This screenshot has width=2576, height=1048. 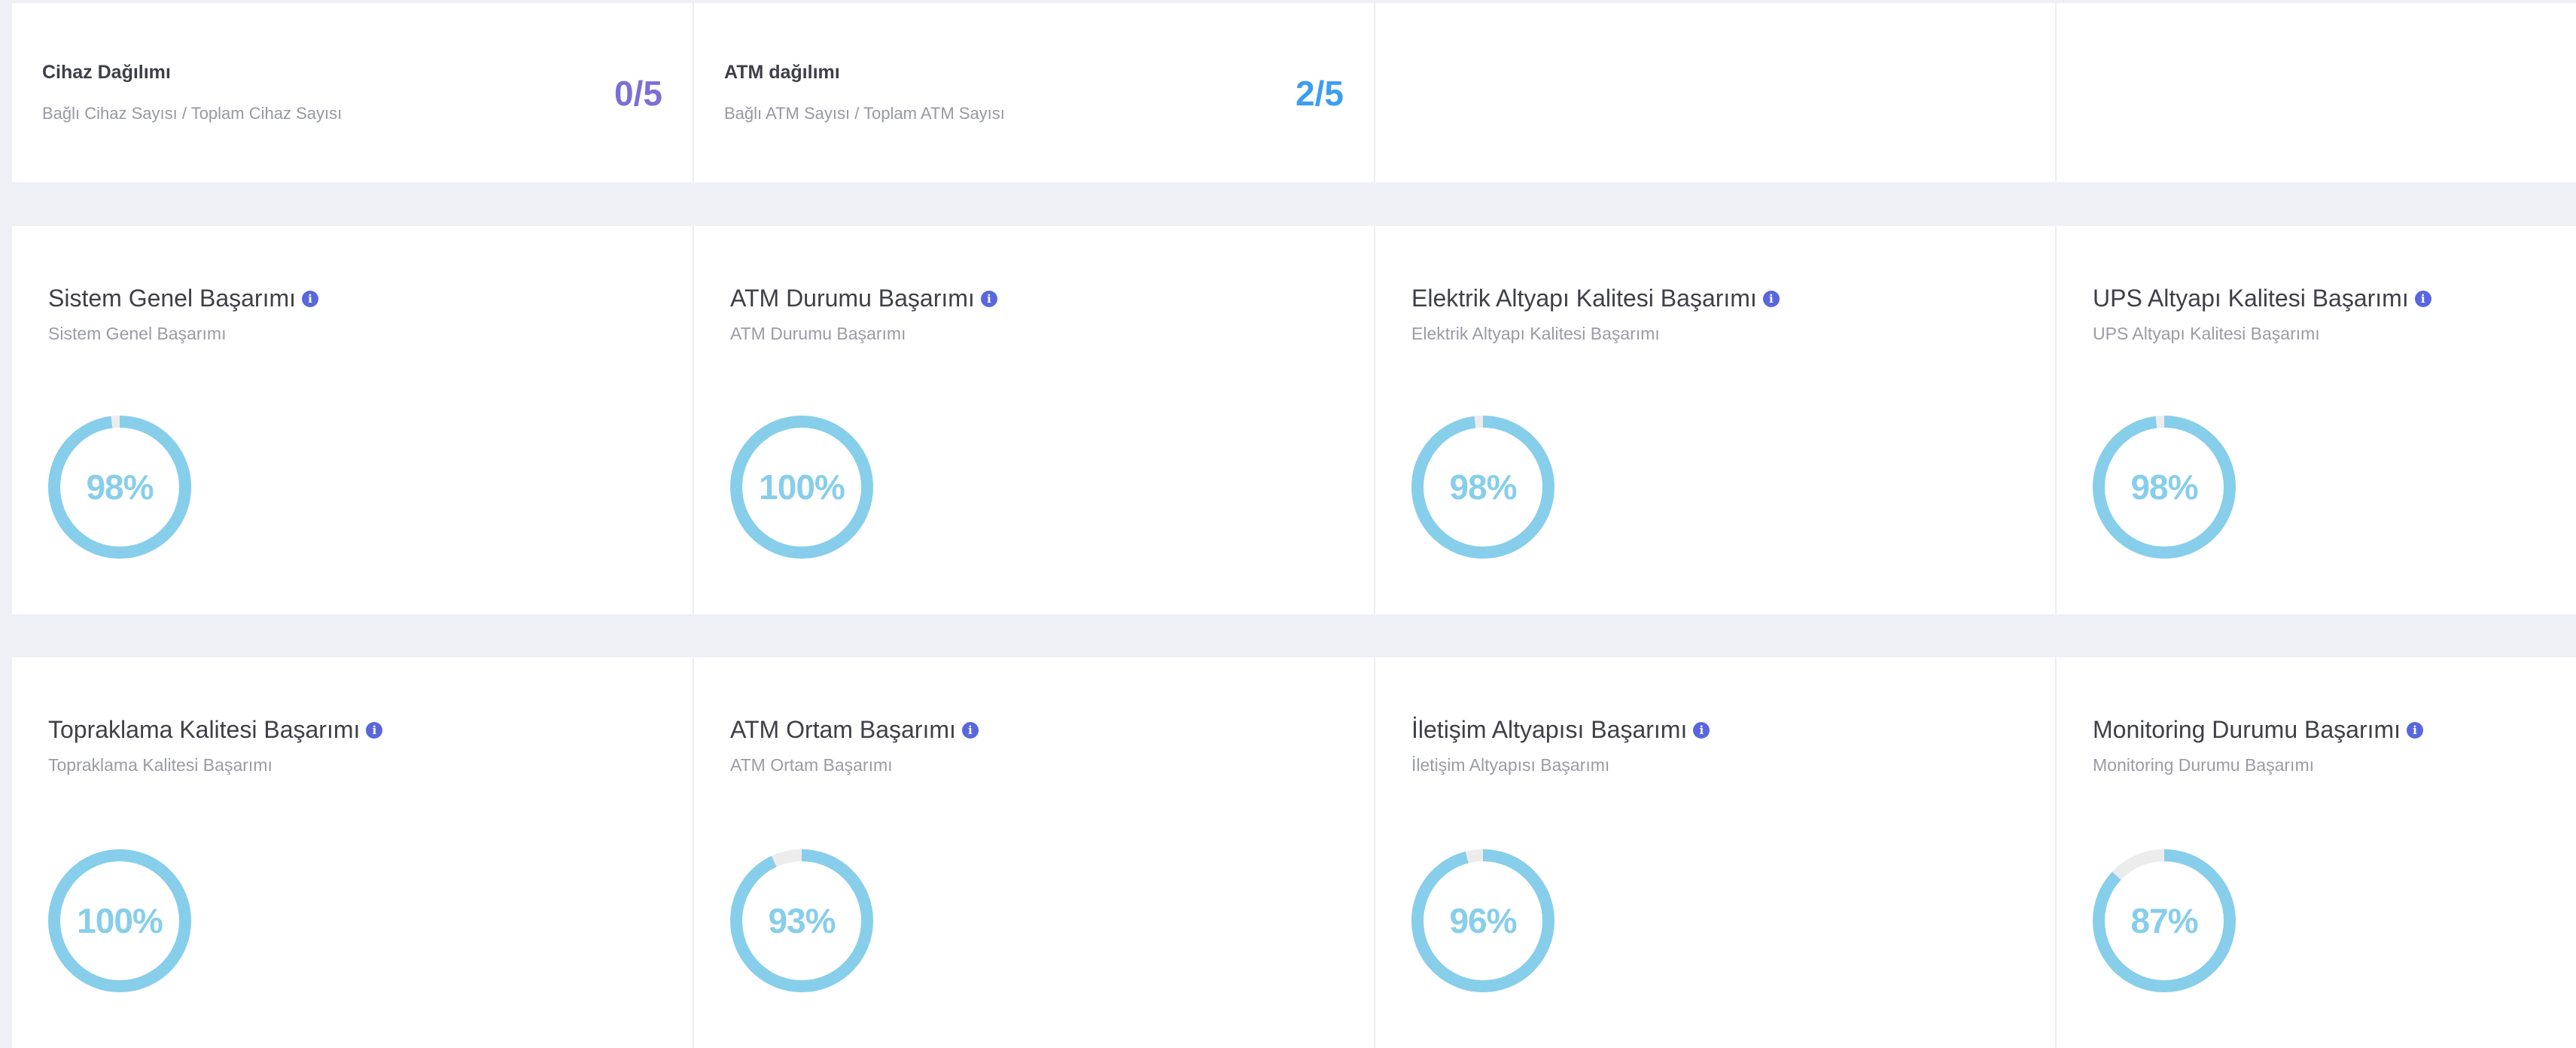 I want to click on perf-subtitle: UPS Altyapı Kalitesi Başarımı, so click(x=2207, y=333).